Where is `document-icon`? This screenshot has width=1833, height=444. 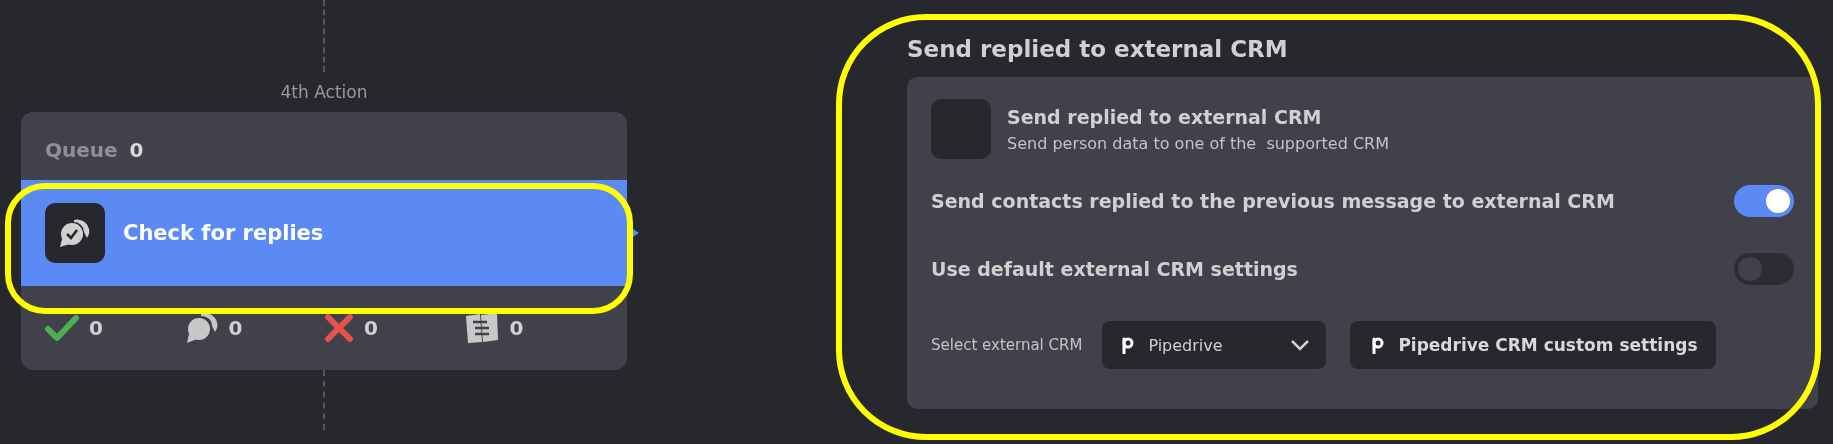 document-icon is located at coordinates (481, 328).